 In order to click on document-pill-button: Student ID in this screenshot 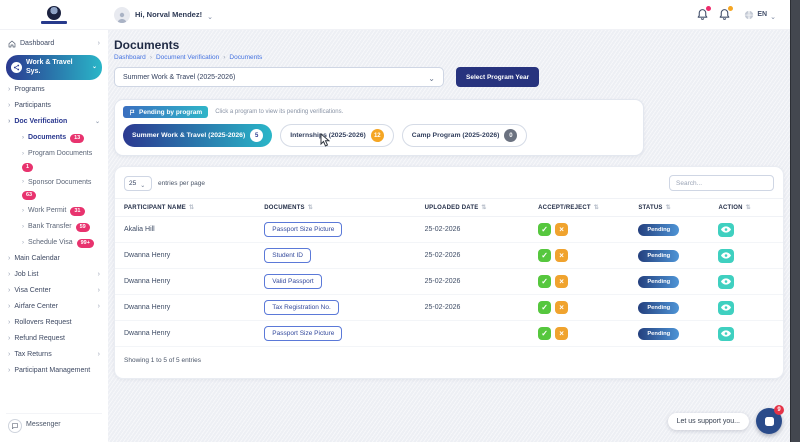, I will do `click(287, 255)`.